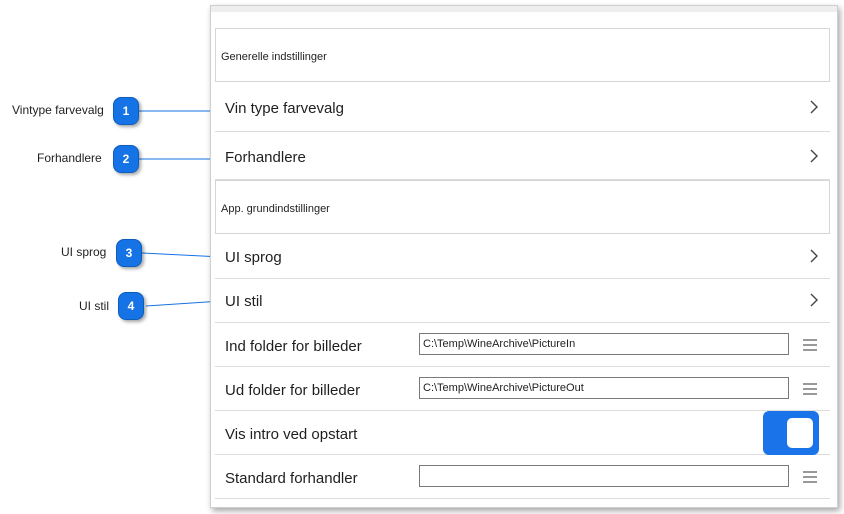 This screenshot has width=844, height=514. What do you see at coordinates (265, 157) in the screenshot?
I see `row-label: Forhandlere` at bounding box center [265, 157].